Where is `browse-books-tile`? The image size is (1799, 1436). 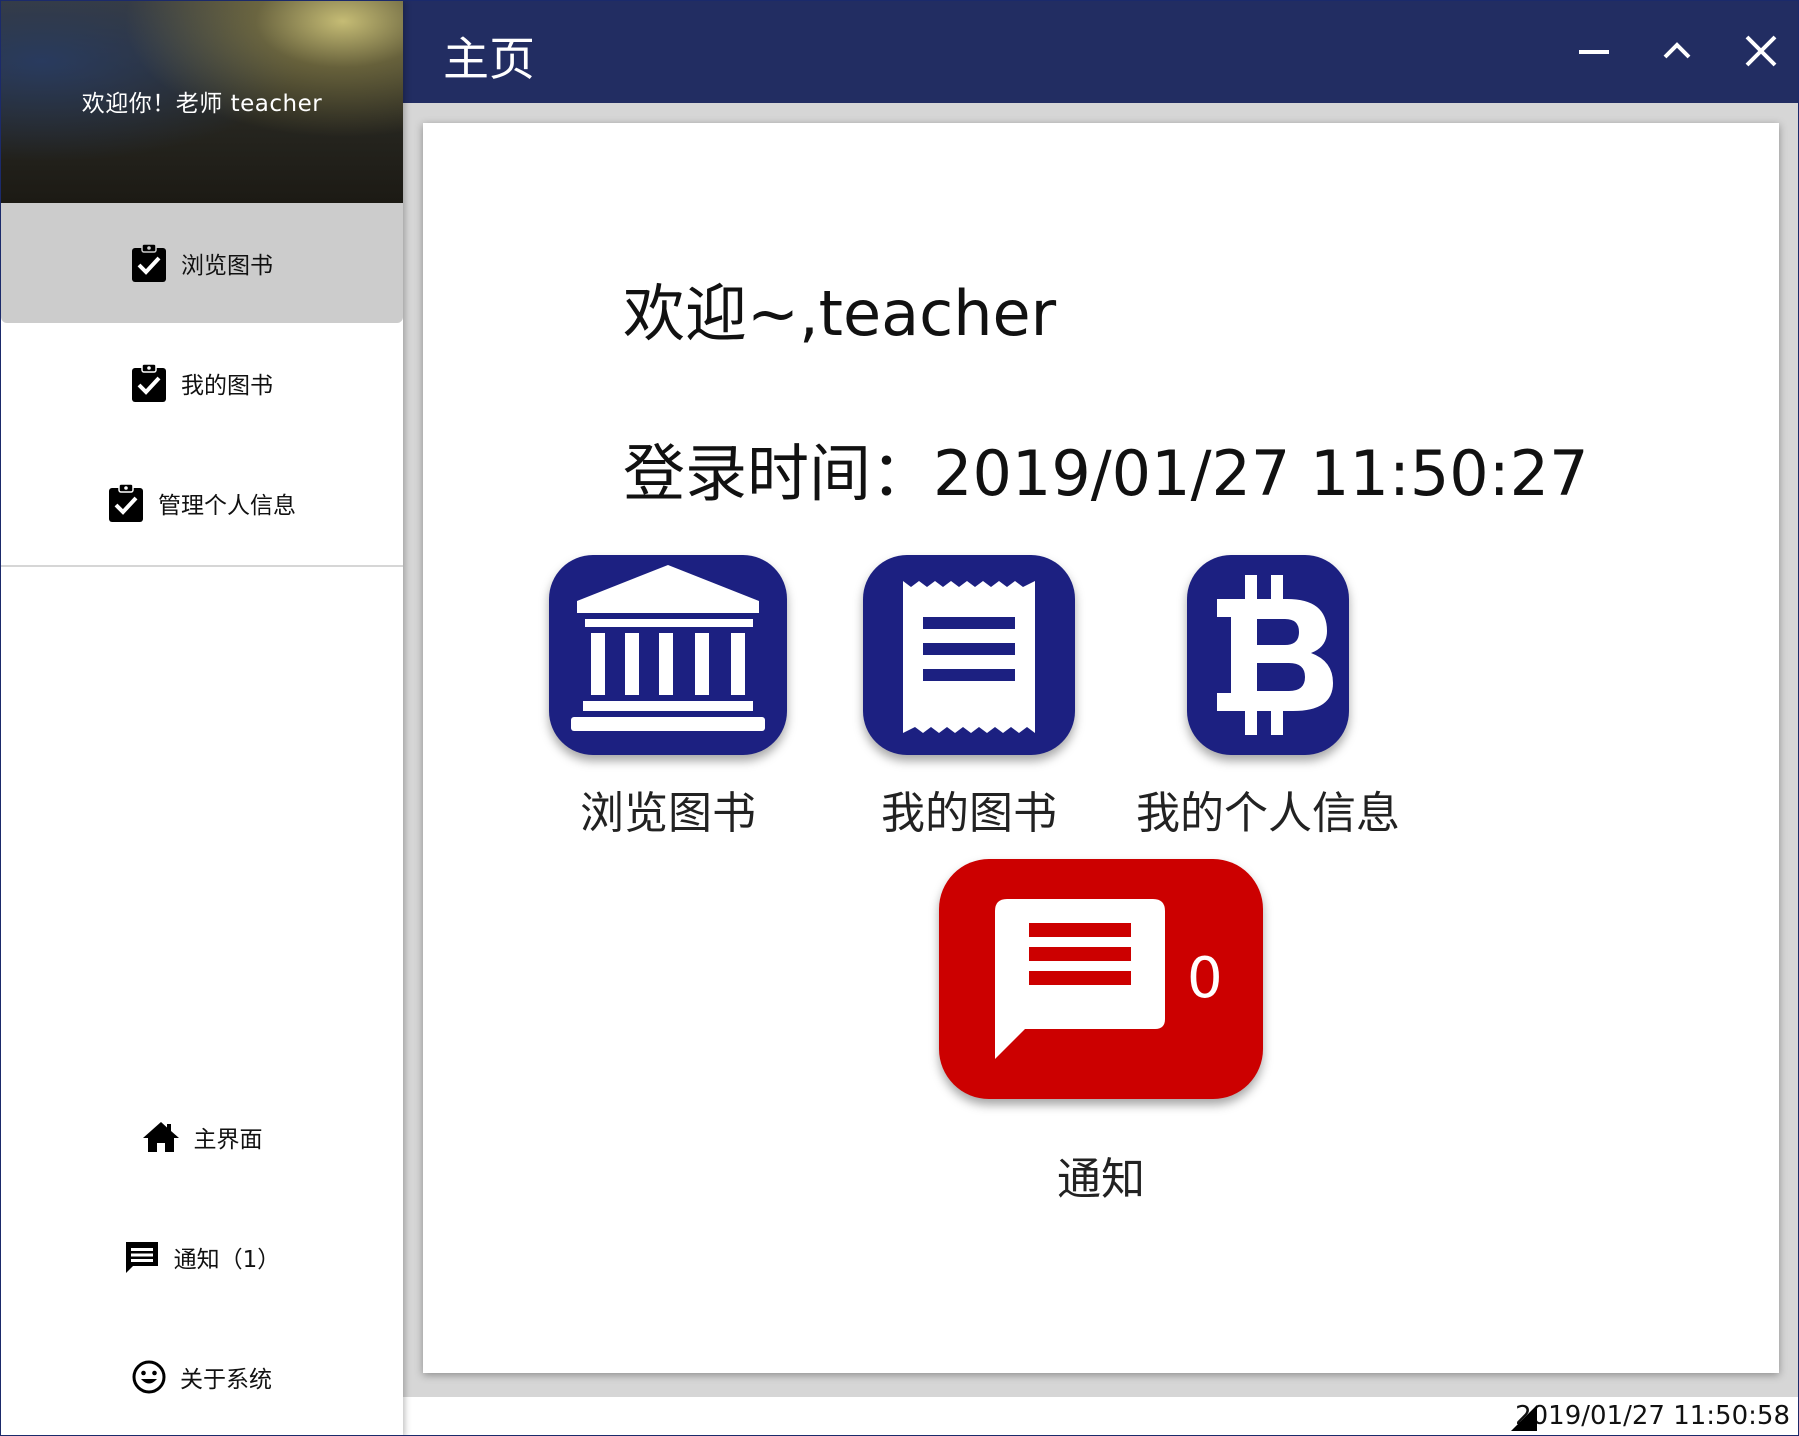 browse-books-tile is located at coordinates (668, 655).